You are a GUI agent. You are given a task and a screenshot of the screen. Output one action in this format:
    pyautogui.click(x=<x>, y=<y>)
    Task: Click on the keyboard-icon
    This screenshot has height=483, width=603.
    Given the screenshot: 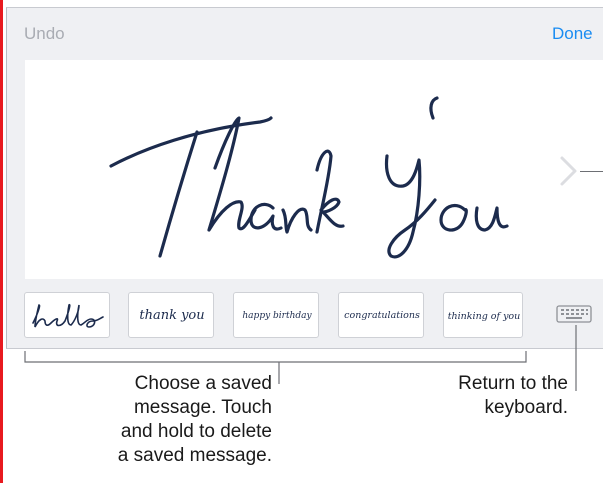 What is the action you would take?
    pyautogui.click(x=574, y=314)
    